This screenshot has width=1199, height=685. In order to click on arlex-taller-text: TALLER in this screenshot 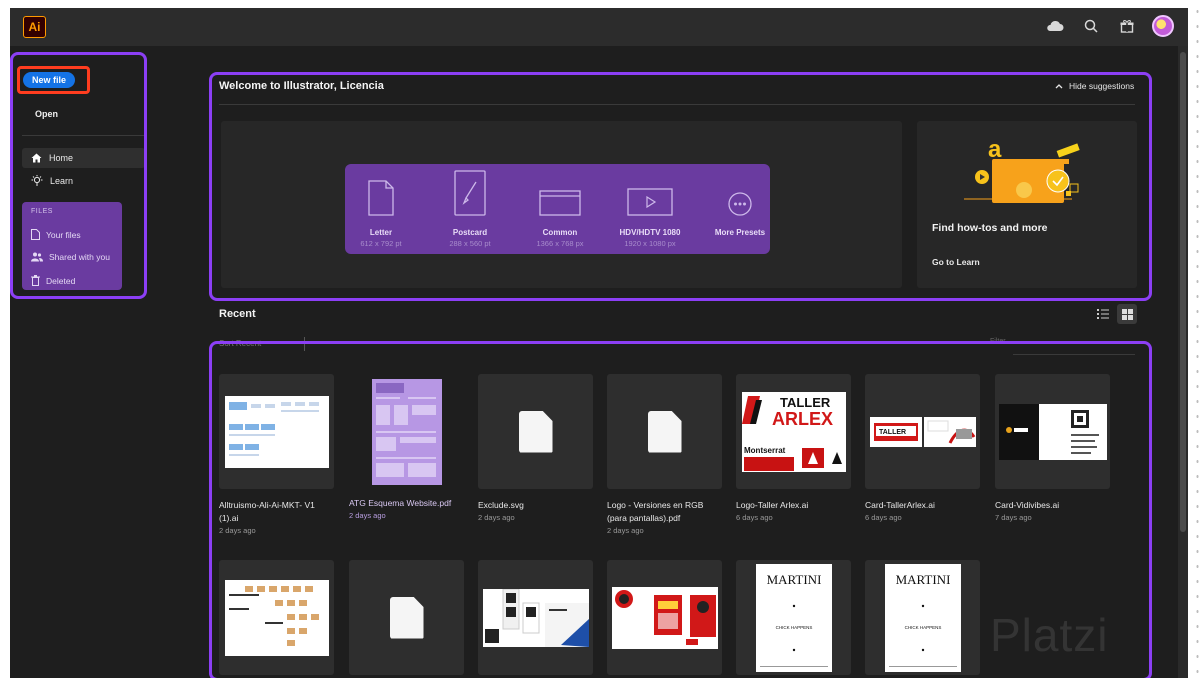, I will do `click(805, 402)`.